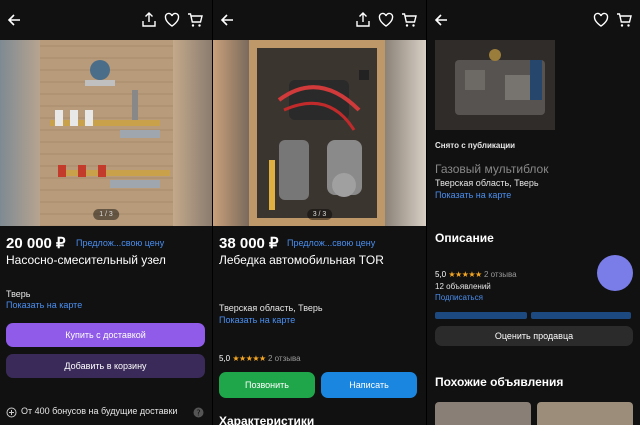  What do you see at coordinates (581, 315) in the screenshot?
I see `tab-bar-segment-right` at bounding box center [581, 315].